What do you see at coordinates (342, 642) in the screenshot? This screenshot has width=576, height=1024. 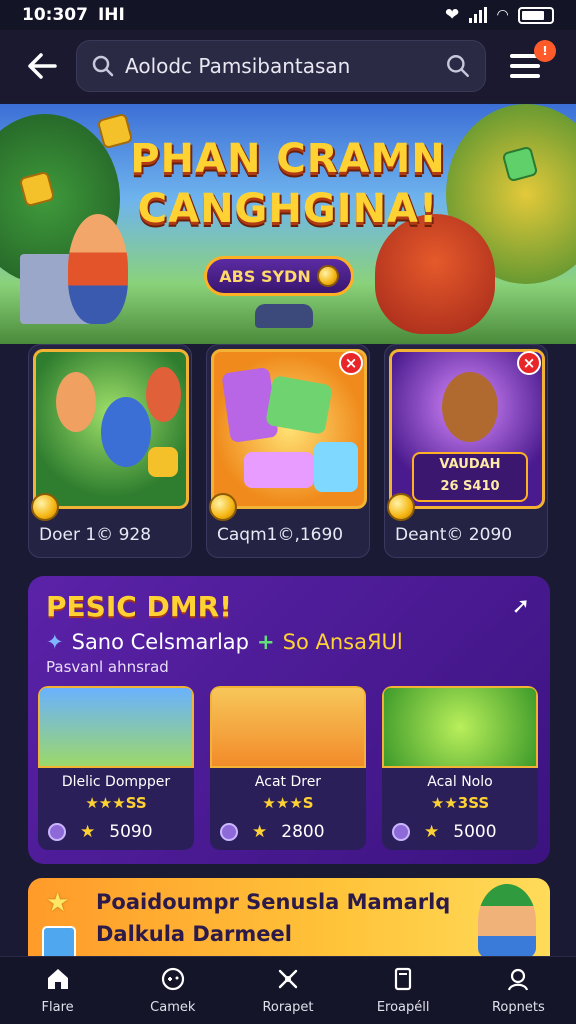 I see `promo-subtitle-accent: So AnsaЯUl` at bounding box center [342, 642].